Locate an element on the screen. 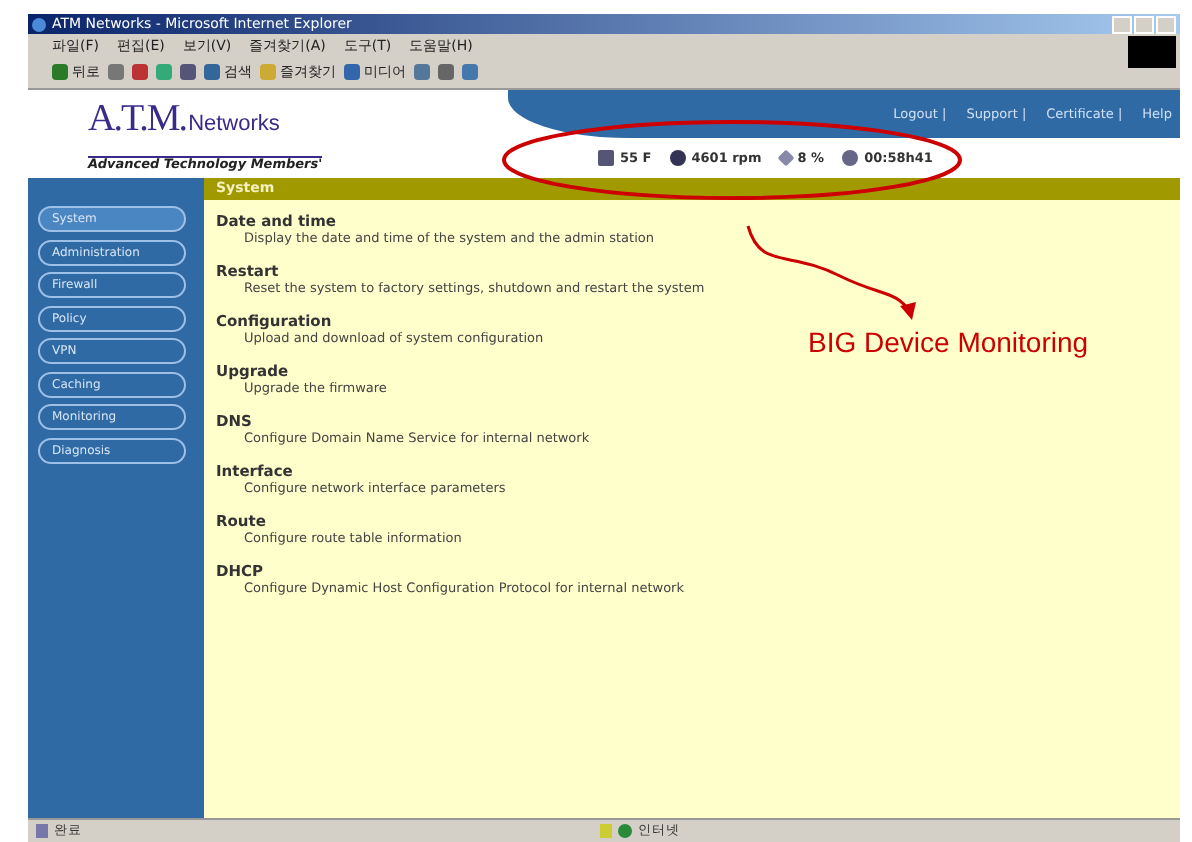 The width and height of the screenshot is (1192, 842). close-button is located at coordinates (1166, 24).